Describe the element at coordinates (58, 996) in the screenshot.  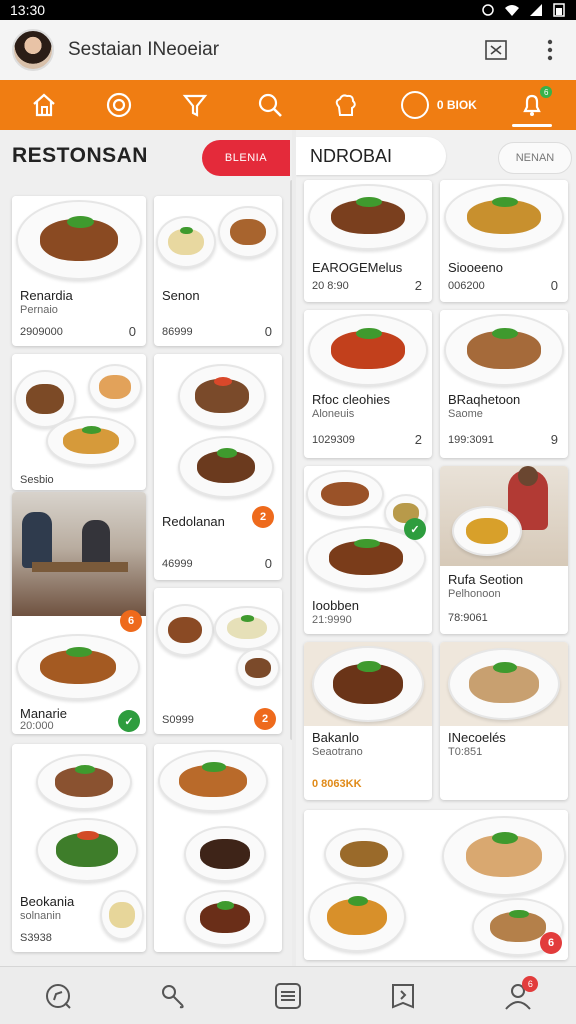
I see `nav-explore` at that location.